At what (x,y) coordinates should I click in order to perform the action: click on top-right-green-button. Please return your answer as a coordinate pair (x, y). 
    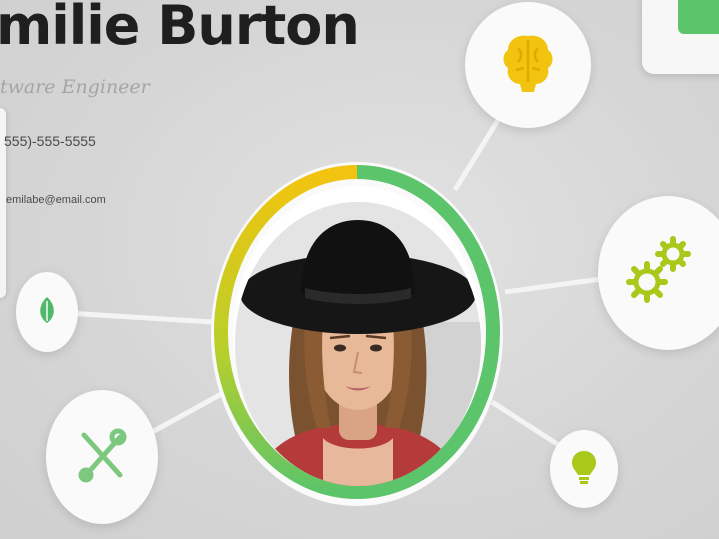
    Looking at the image, I should click on (698, 17).